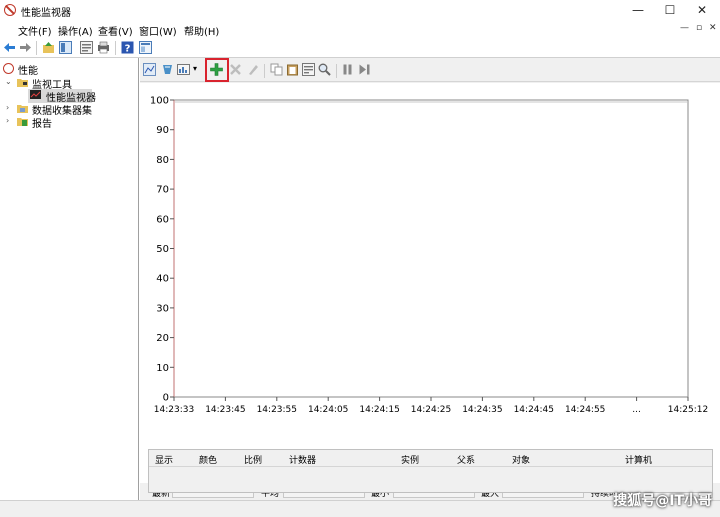 Image resolution: width=720 pixels, height=517 pixels. Describe the element at coordinates (10, 10) in the screenshot. I see `perfmon-app-icon` at that location.